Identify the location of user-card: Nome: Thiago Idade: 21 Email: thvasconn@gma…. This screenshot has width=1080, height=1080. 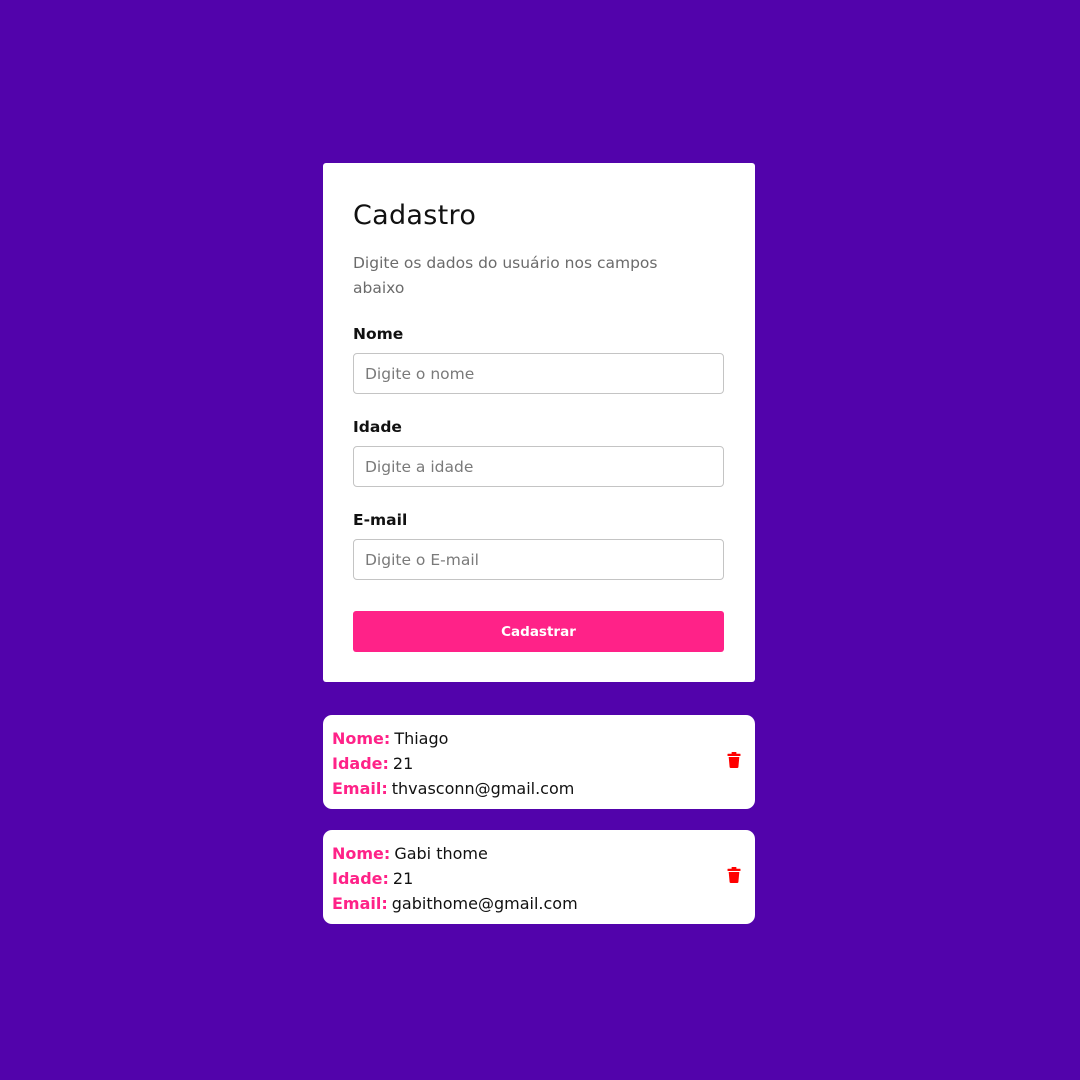
(539, 762).